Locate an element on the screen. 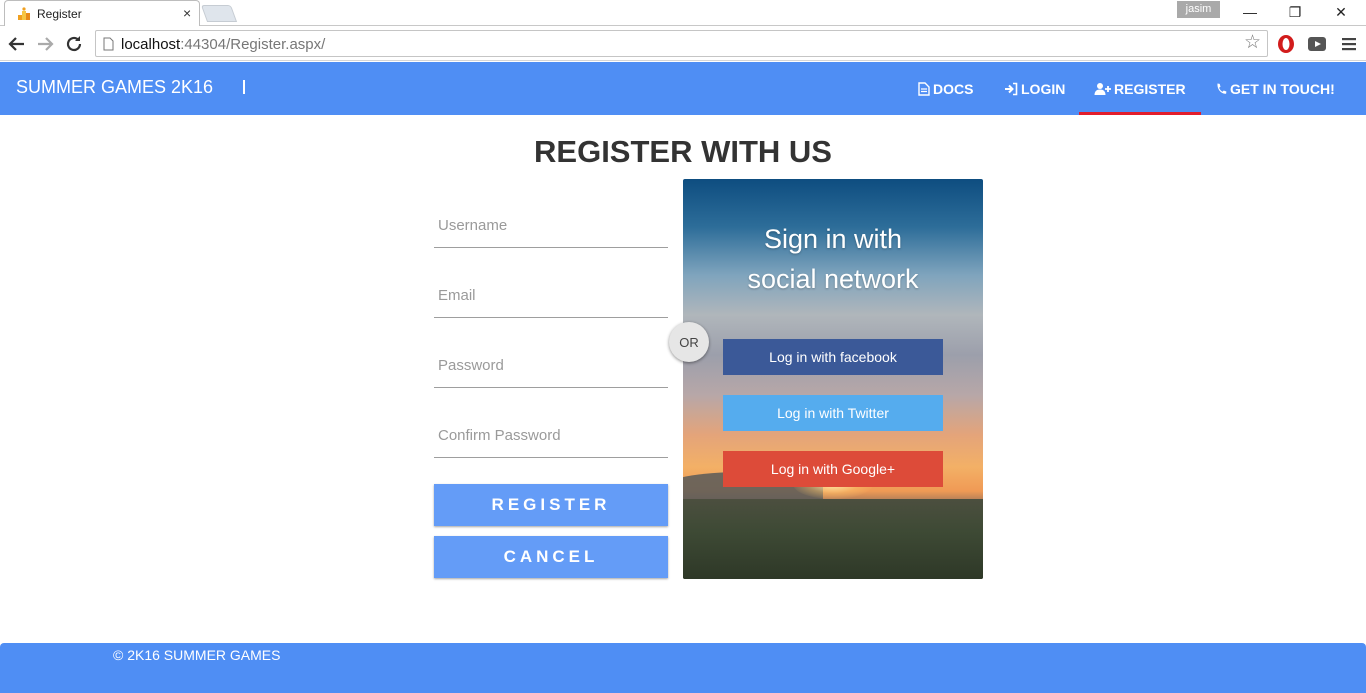  nav-get-in-touch-label: GET IN TOUCH! is located at coordinates (1282, 88).